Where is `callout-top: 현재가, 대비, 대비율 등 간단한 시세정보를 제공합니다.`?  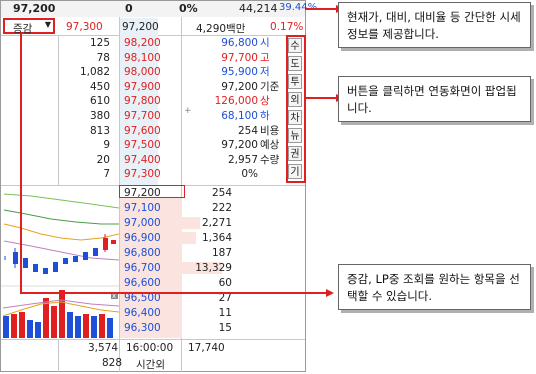 callout-top: 현재가, 대비, 대비율 등 간단한 시세정보를 제공합니다. is located at coordinates (434, 25).